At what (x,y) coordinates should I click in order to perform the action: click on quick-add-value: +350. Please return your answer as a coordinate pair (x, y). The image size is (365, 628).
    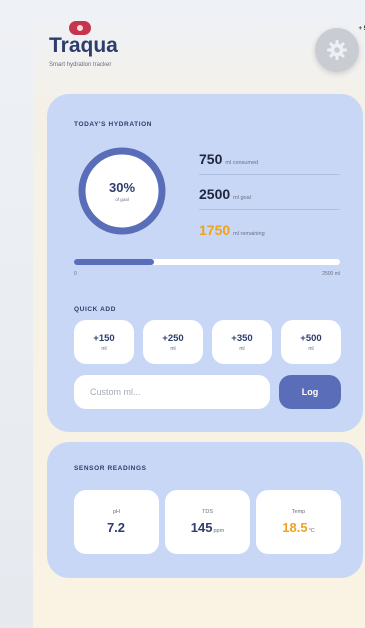
    Looking at the image, I should click on (242, 338).